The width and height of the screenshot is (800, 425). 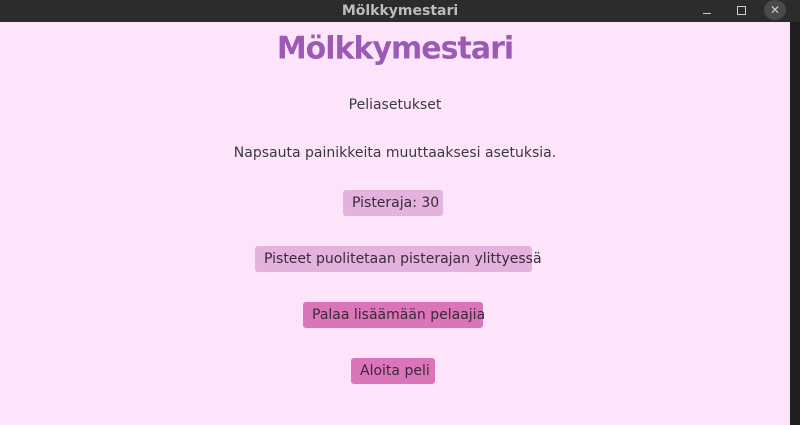 What do you see at coordinates (394, 315) in the screenshot?
I see `back-to-players-button: Palaa lisäämään pelaajia` at bounding box center [394, 315].